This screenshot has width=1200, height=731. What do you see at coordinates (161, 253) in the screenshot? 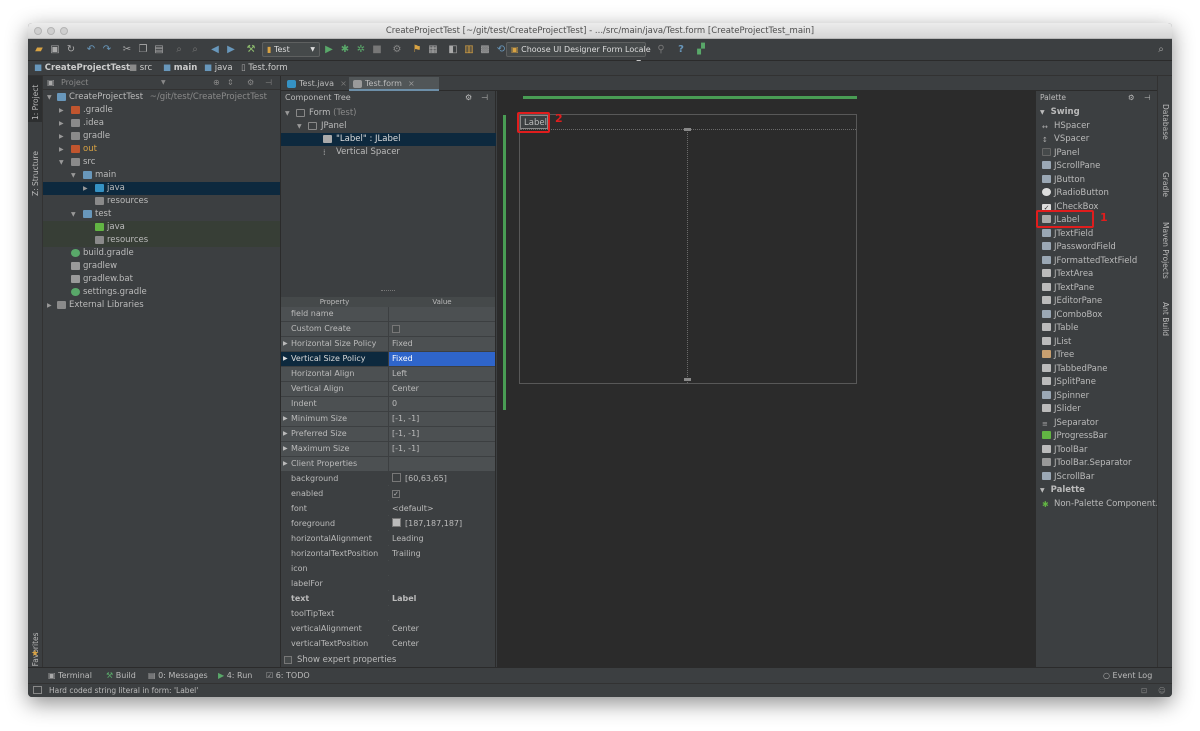
I see `tree-item: build.gradle` at bounding box center [161, 253].